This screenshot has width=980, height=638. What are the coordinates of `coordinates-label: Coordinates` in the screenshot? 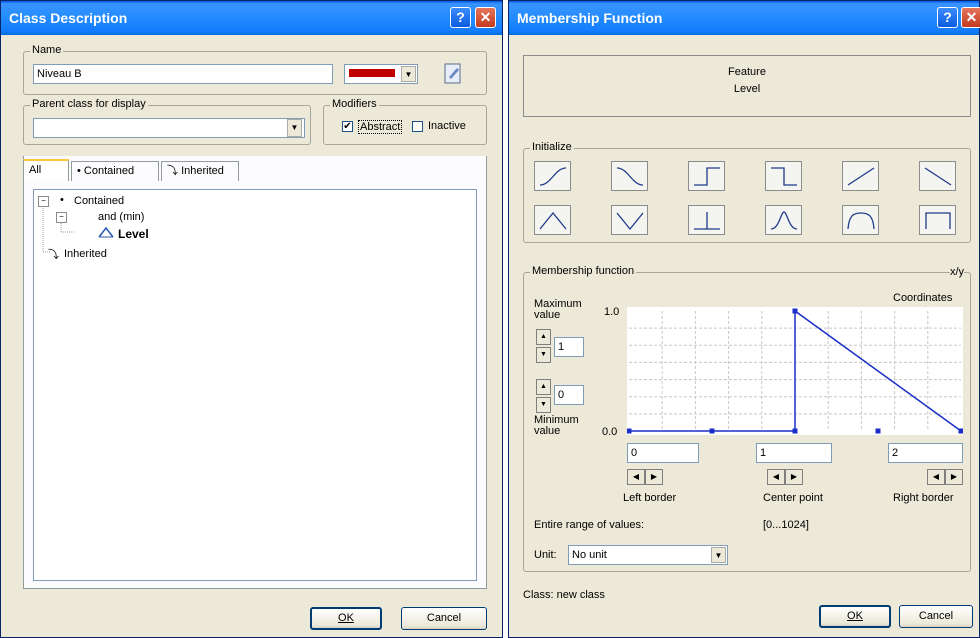 It's located at (923, 298).